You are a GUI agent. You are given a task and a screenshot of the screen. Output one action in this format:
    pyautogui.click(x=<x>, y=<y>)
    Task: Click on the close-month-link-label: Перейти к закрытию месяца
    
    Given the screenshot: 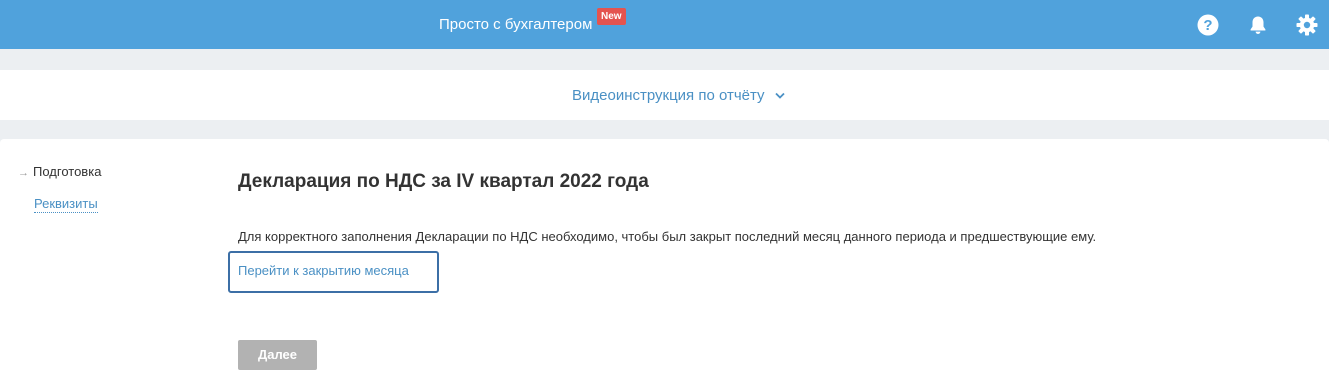 What is the action you would take?
    pyautogui.click(x=323, y=271)
    